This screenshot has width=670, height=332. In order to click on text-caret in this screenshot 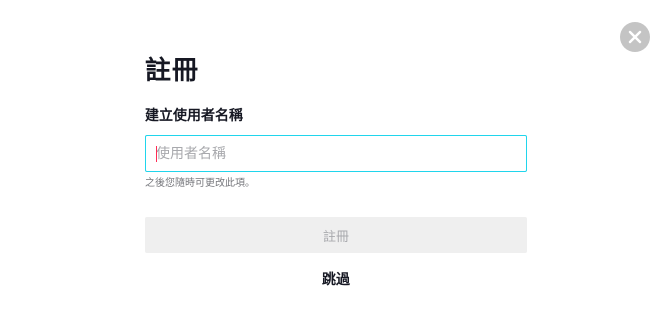, I will do `click(156, 154)`.